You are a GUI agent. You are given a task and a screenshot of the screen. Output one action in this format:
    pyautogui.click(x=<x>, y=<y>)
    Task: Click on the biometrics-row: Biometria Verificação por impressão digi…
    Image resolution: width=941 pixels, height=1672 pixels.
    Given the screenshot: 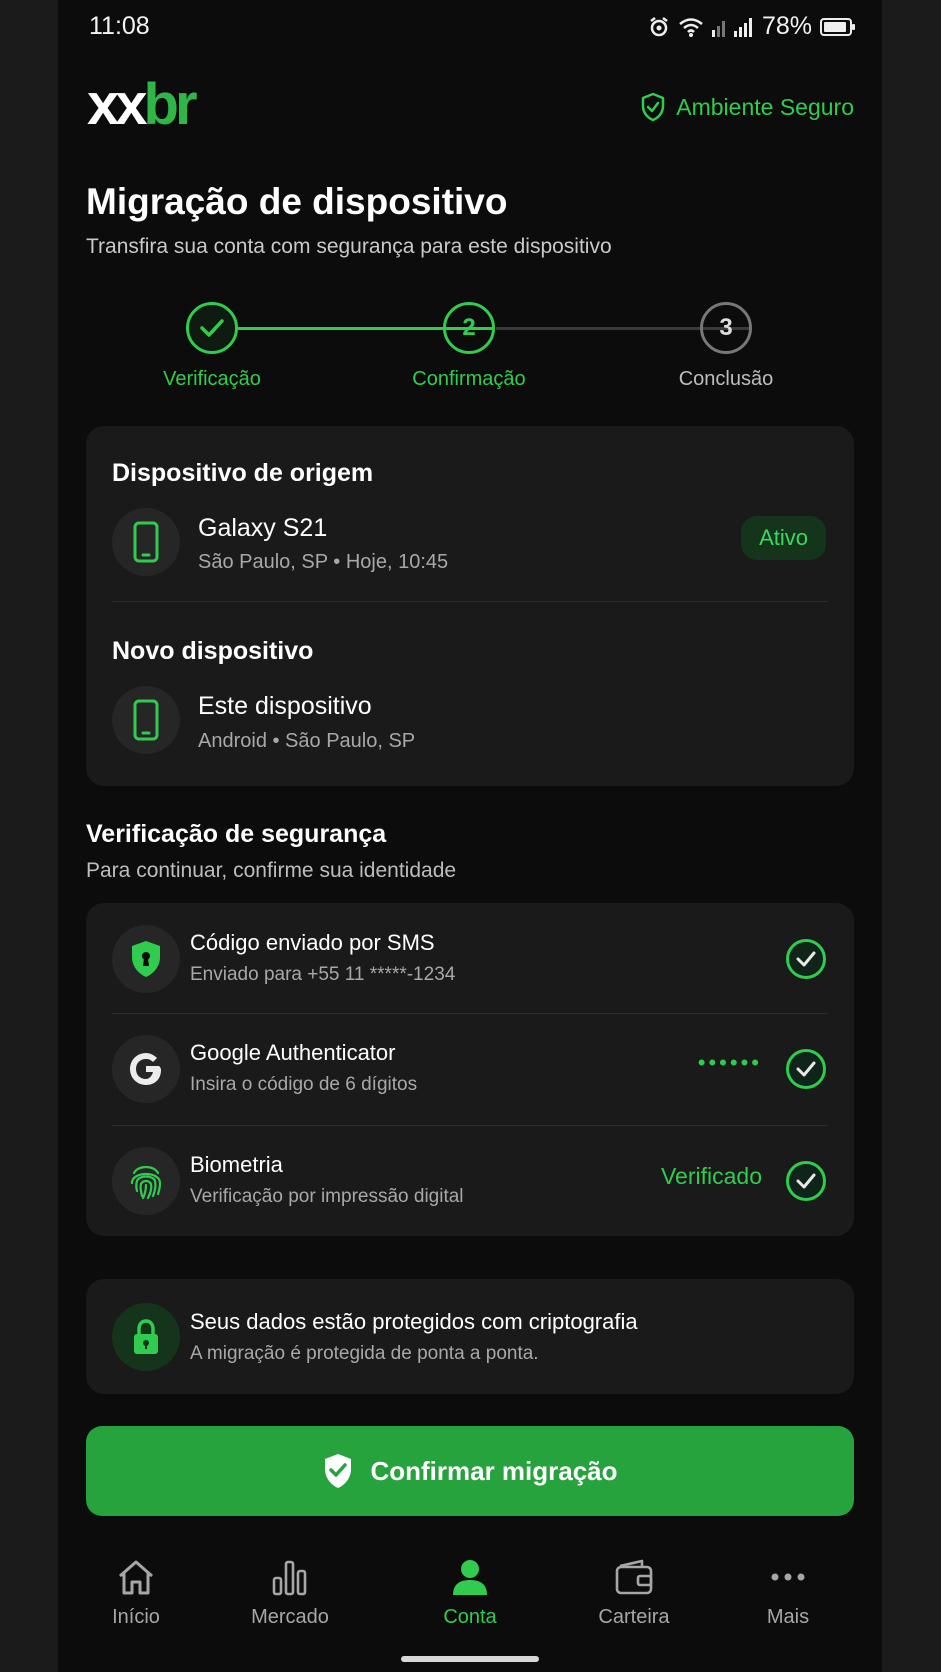 What is the action you would take?
    pyautogui.click(x=470, y=1181)
    